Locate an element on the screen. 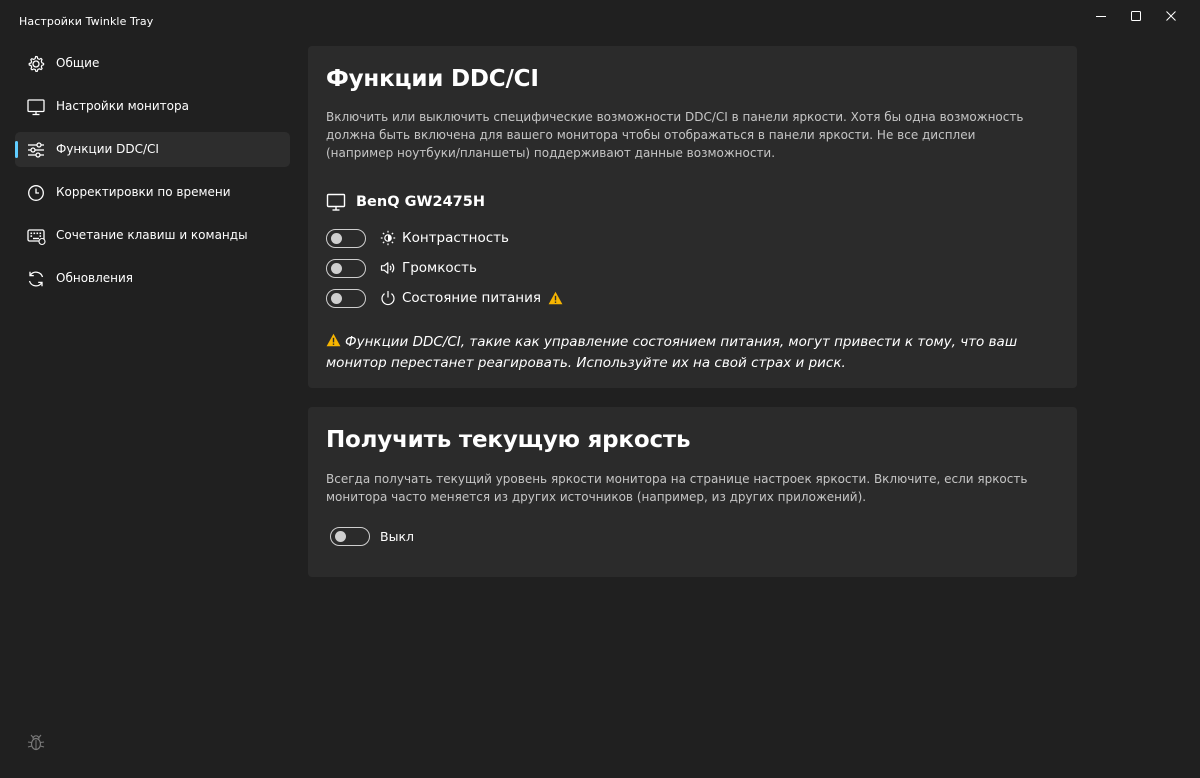  sidebar-item-ddc-features: Функции DDC/CI is located at coordinates (152, 149).